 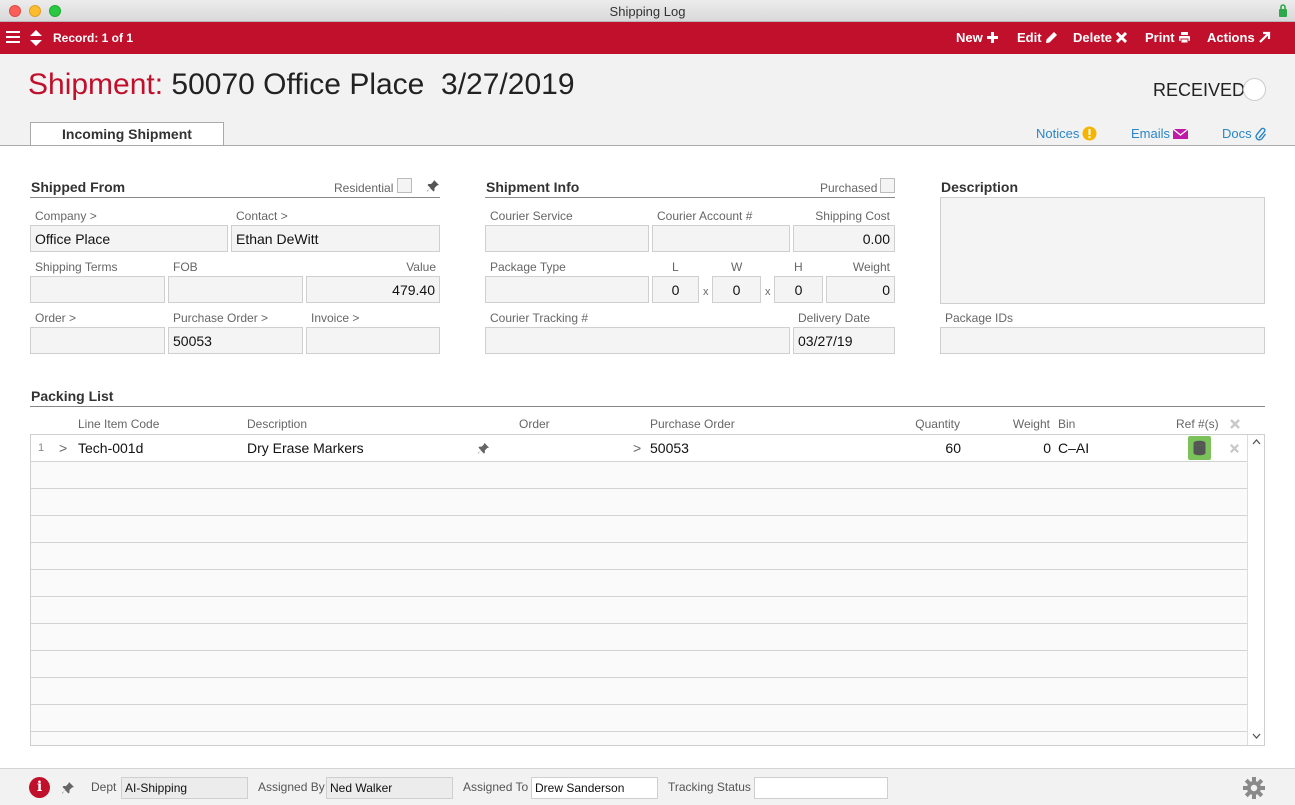 What do you see at coordinates (55, 318) in the screenshot?
I see `order-label: Order >` at bounding box center [55, 318].